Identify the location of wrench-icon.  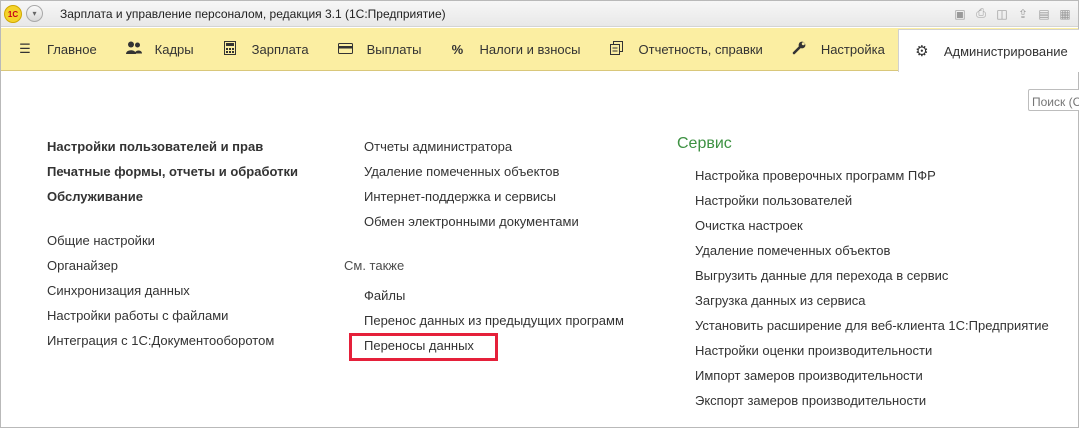
(799, 49).